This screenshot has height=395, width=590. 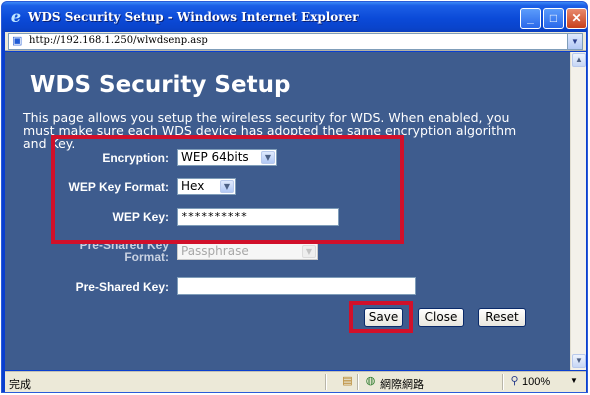 I want to click on chevron-down-icon: ▼, so click(x=309, y=251).